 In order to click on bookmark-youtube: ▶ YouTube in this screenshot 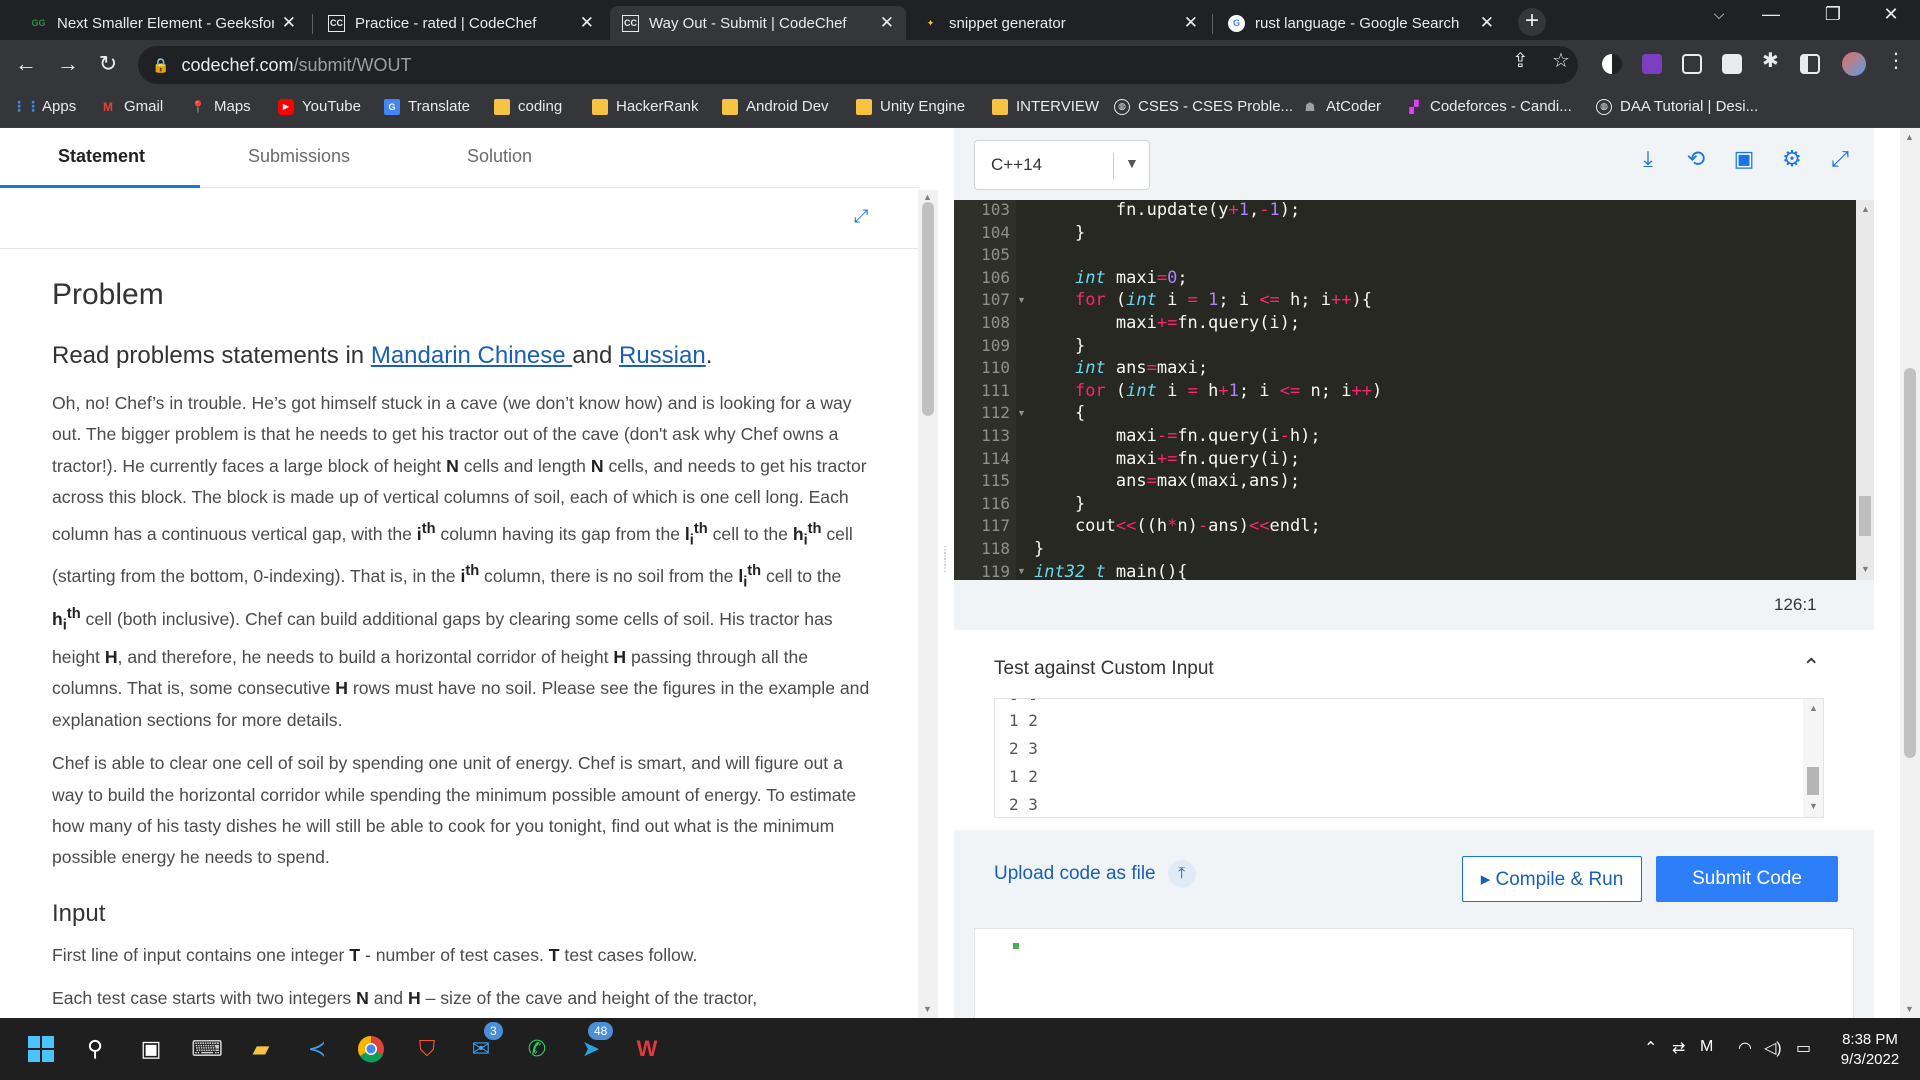, I will do `click(319, 106)`.